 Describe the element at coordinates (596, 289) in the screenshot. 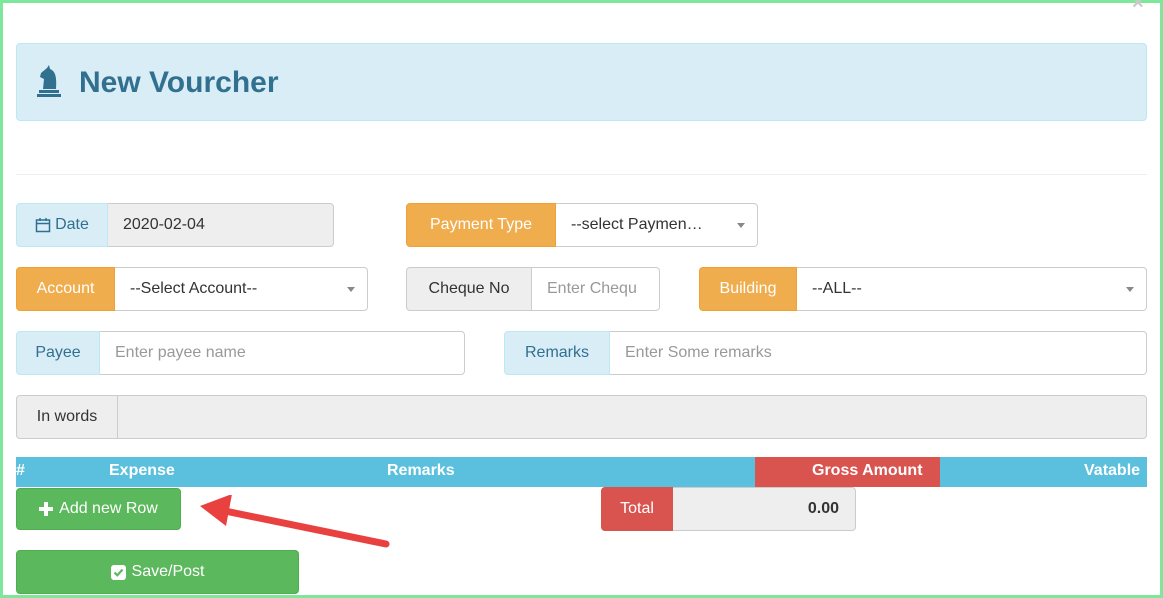

I see `cheque-no-input: Enter Chequ` at that location.